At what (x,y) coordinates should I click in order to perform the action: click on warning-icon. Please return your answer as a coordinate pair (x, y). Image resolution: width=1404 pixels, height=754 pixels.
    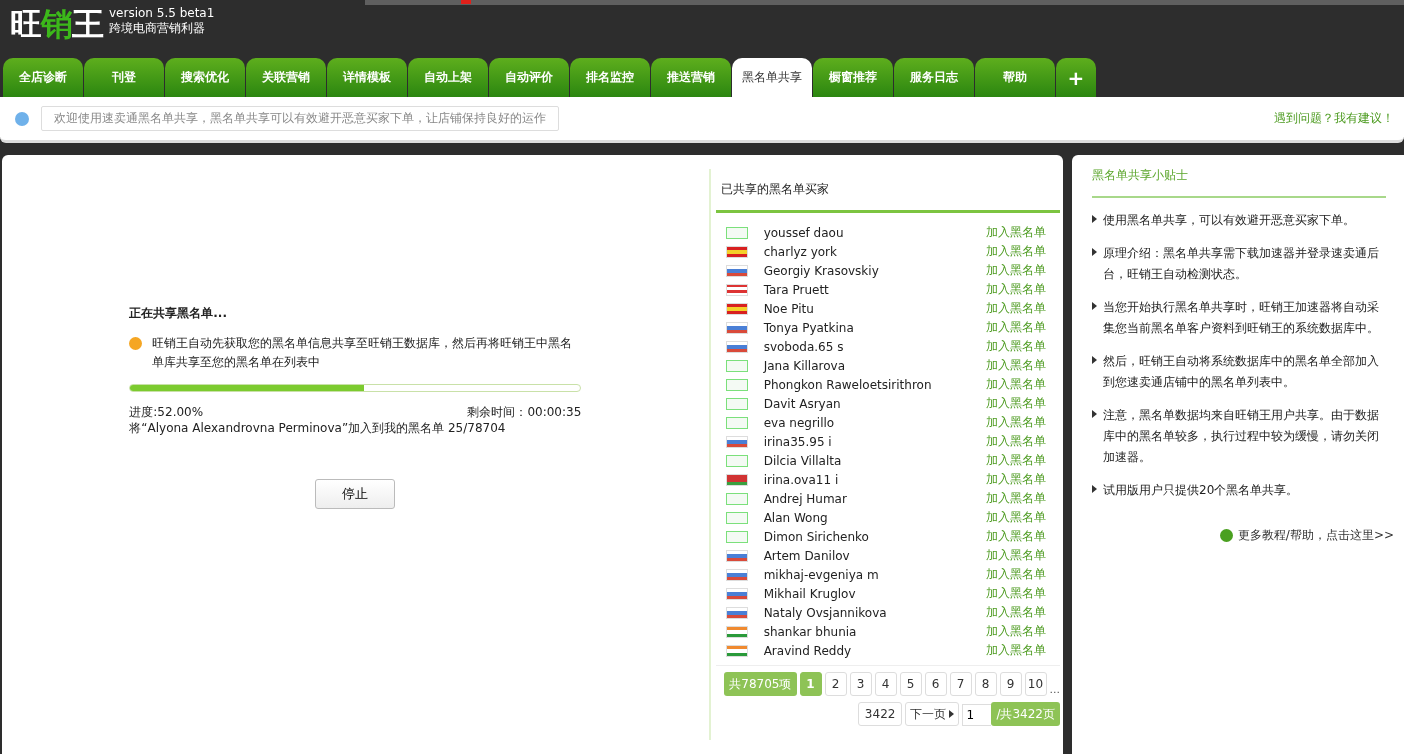
    Looking at the image, I should click on (136, 343).